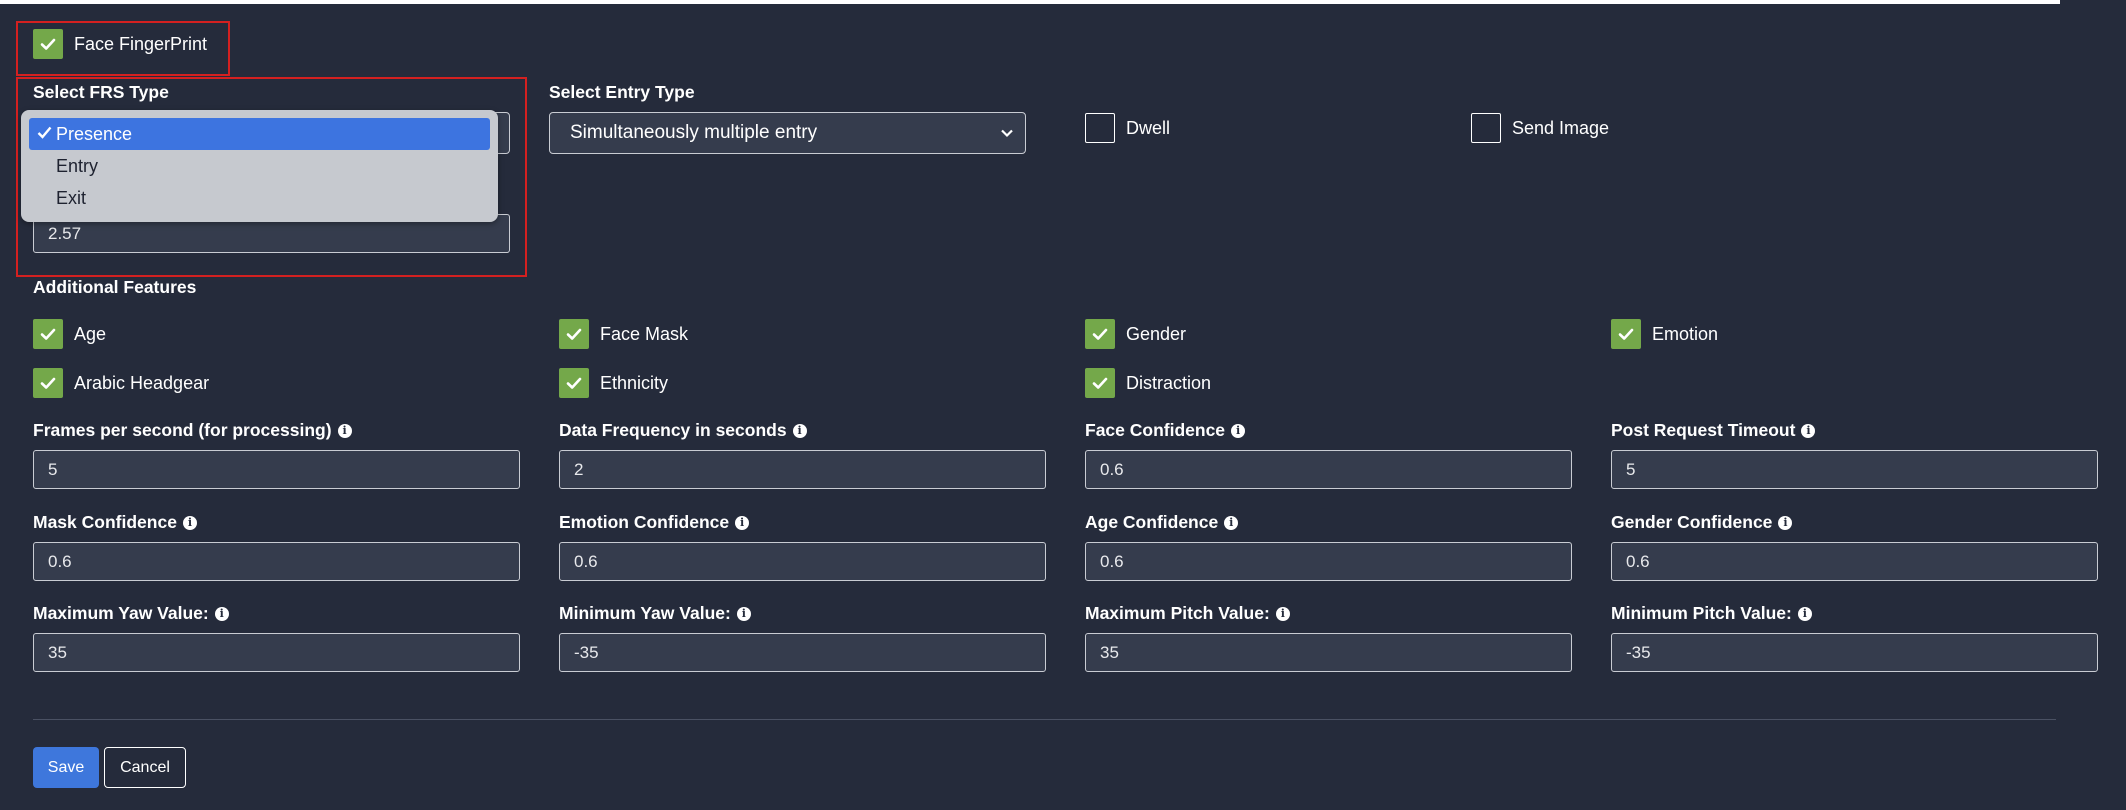 The image size is (2126, 810). What do you see at coordinates (1030, 2) in the screenshot?
I see `top-divider` at bounding box center [1030, 2].